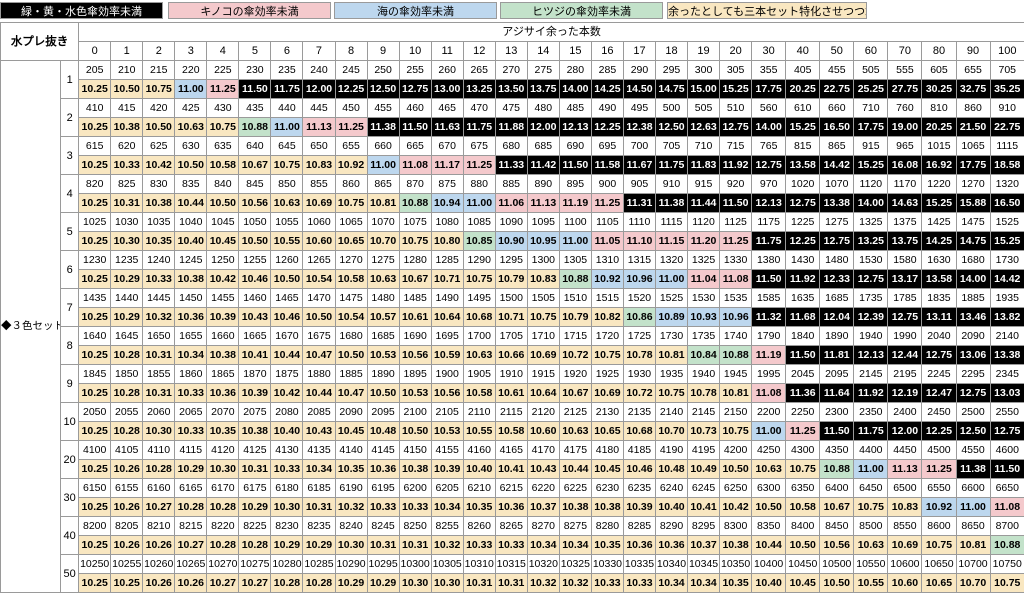 This screenshot has height=593, width=1024. What do you see at coordinates (543, 108) in the screenshot?
I see `price-cell: 480` at bounding box center [543, 108].